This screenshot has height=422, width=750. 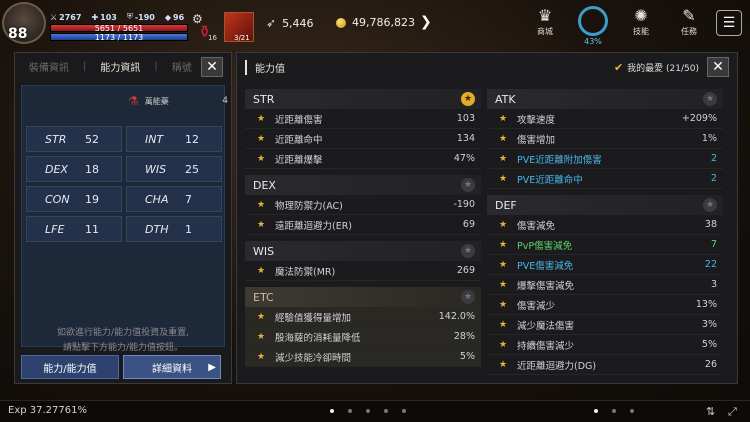 I want to click on section-header: WIS ★, so click(x=363, y=251).